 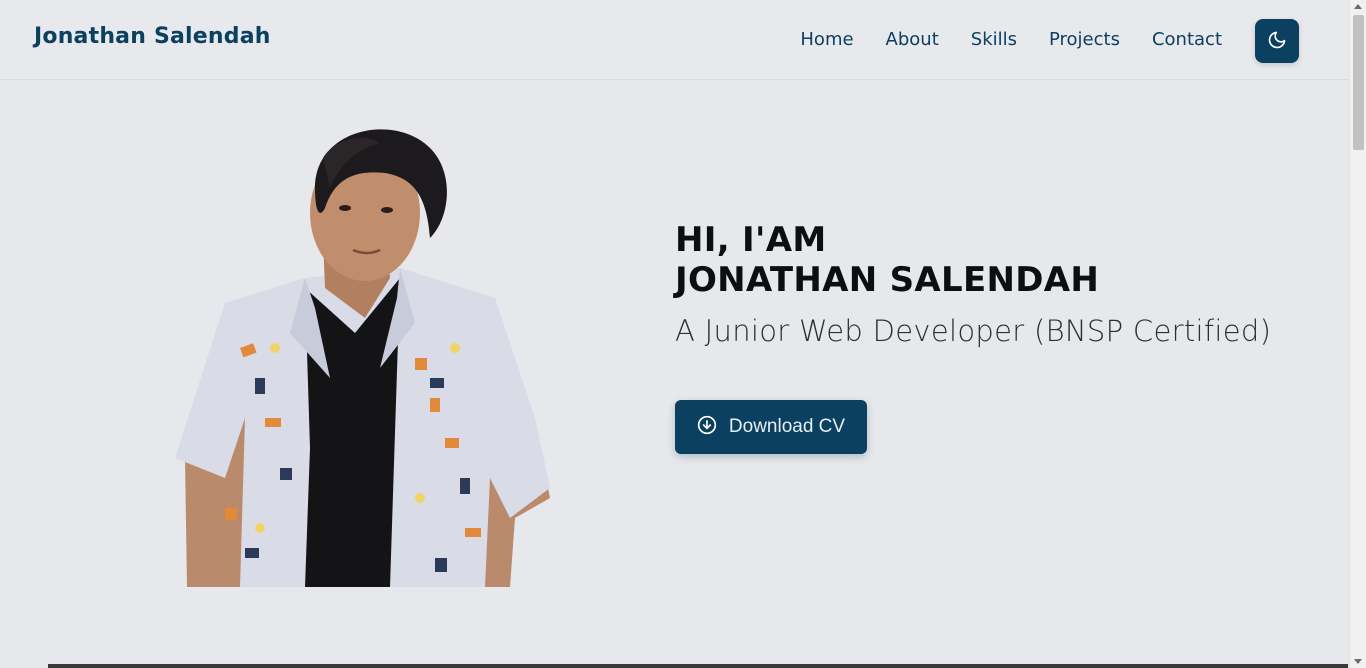 What do you see at coordinates (973, 331) in the screenshot?
I see `hero-role: A Junior Web Developer (BNSP Certified)` at bounding box center [973, 331].